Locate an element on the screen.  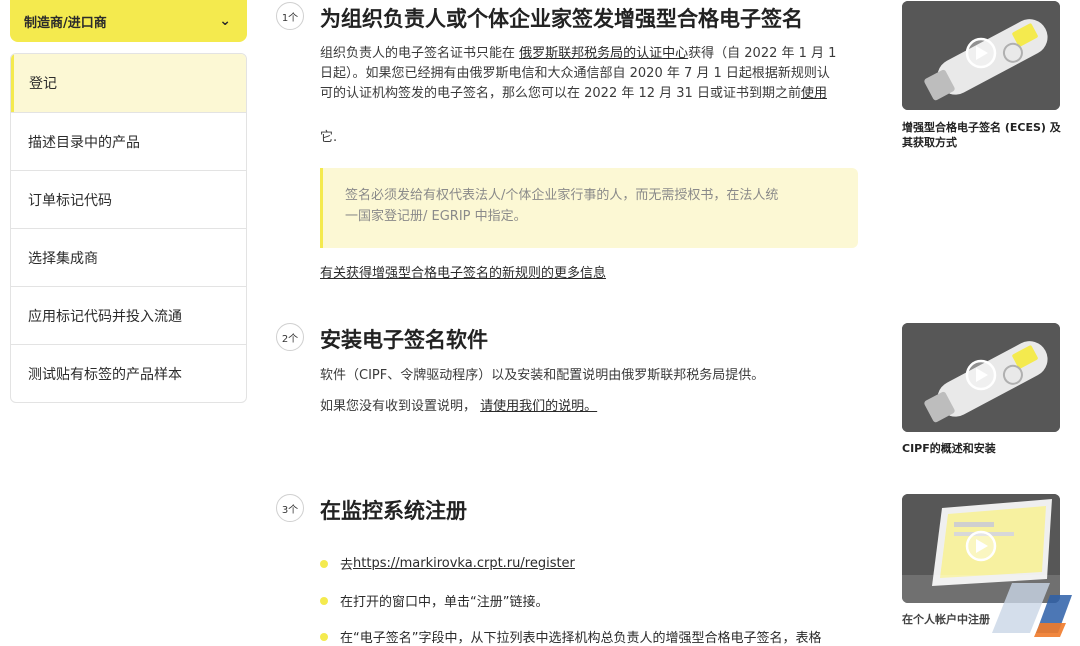
step-title: 为组织负责人或个体企业家签发增强型合格电子签名 is located at coordinates (561, 19).